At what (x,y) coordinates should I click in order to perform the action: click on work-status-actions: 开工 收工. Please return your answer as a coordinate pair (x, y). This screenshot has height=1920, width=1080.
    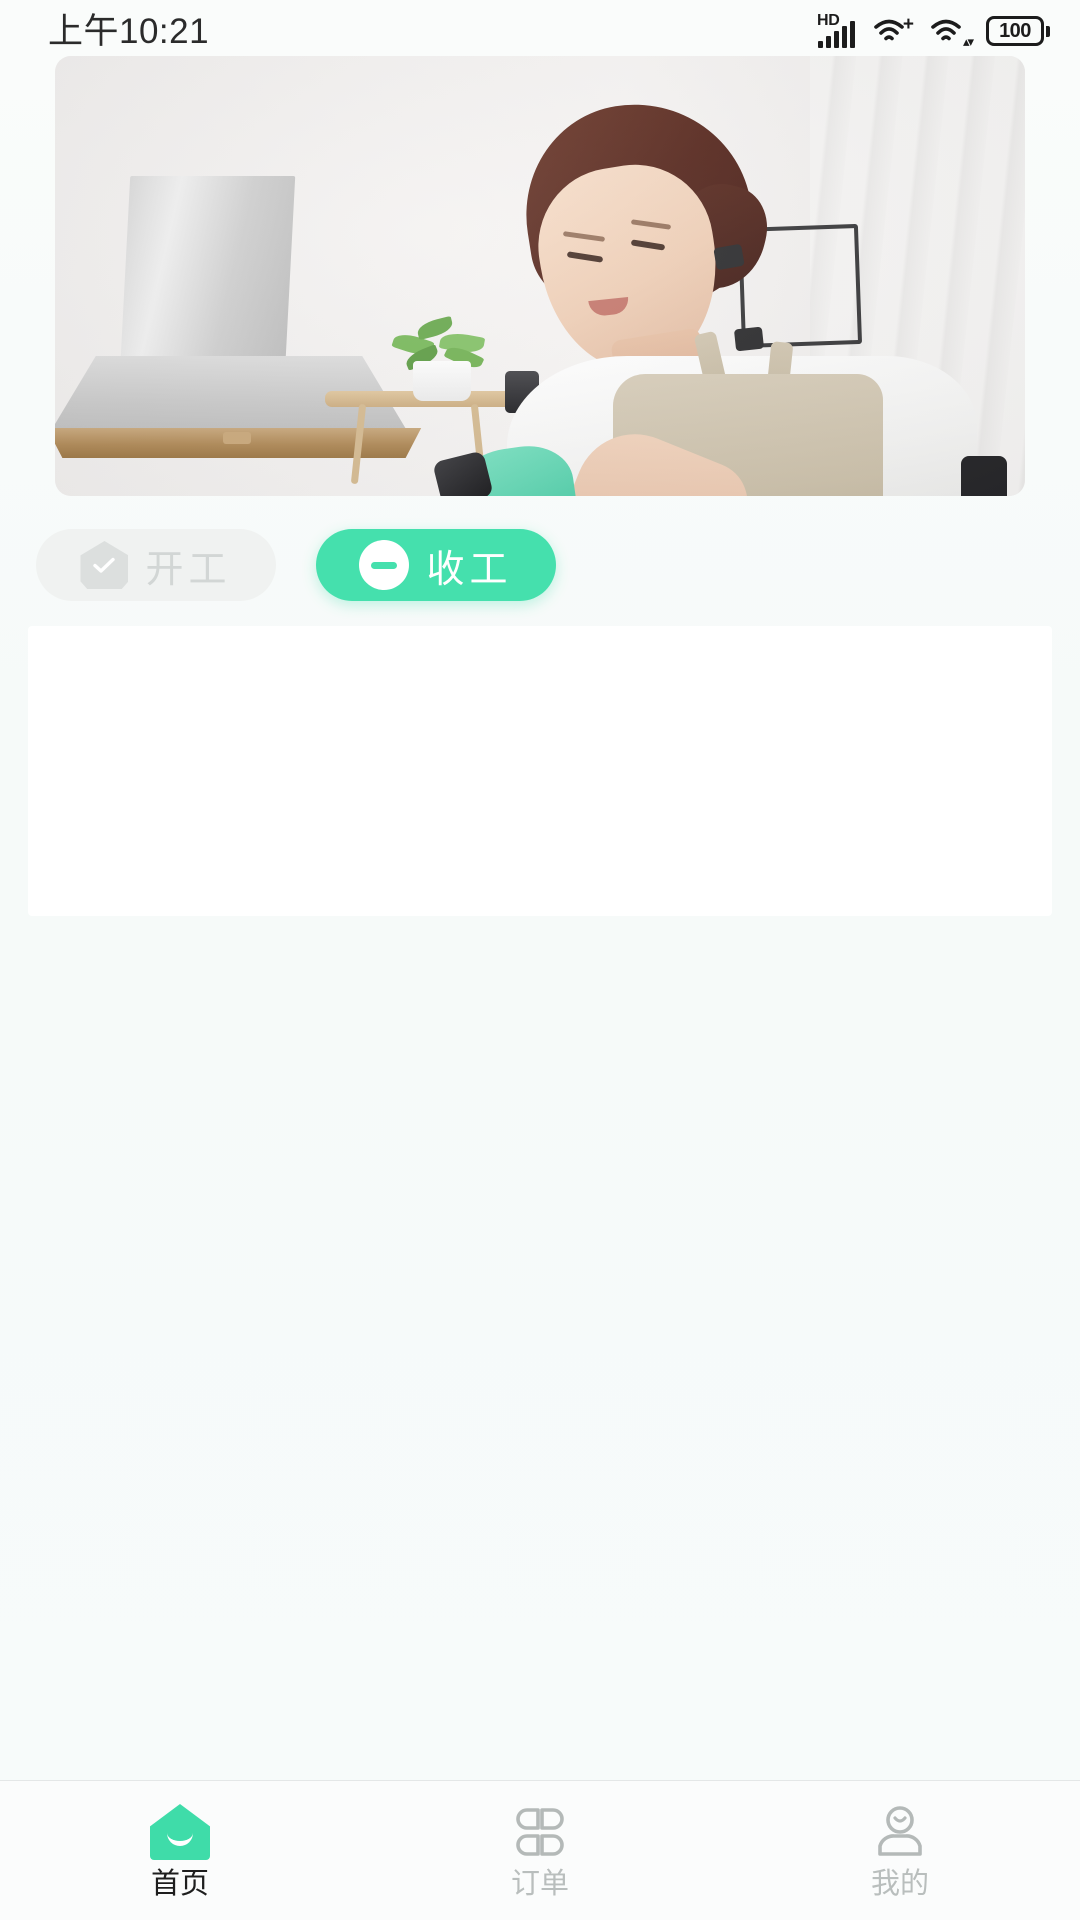
    Looking at the image, I should click on (540, 565).